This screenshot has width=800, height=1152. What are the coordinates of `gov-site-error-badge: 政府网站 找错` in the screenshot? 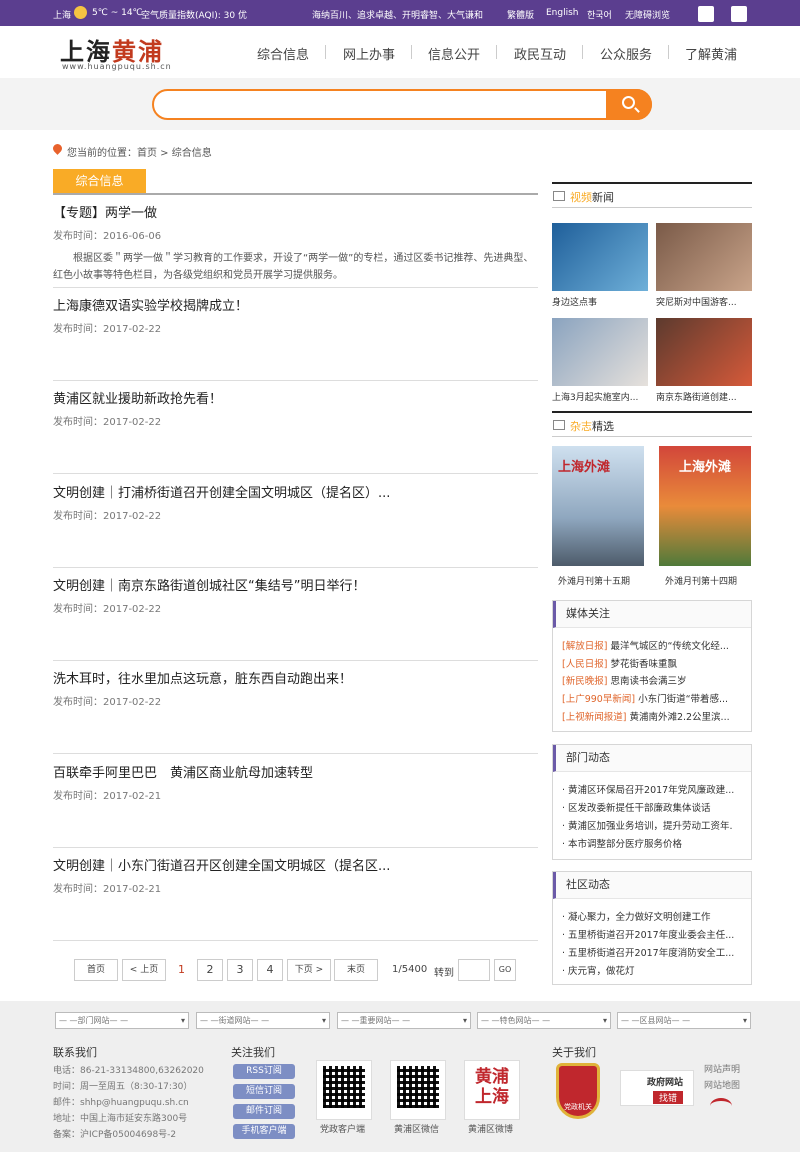 It's located at (657, 1088).